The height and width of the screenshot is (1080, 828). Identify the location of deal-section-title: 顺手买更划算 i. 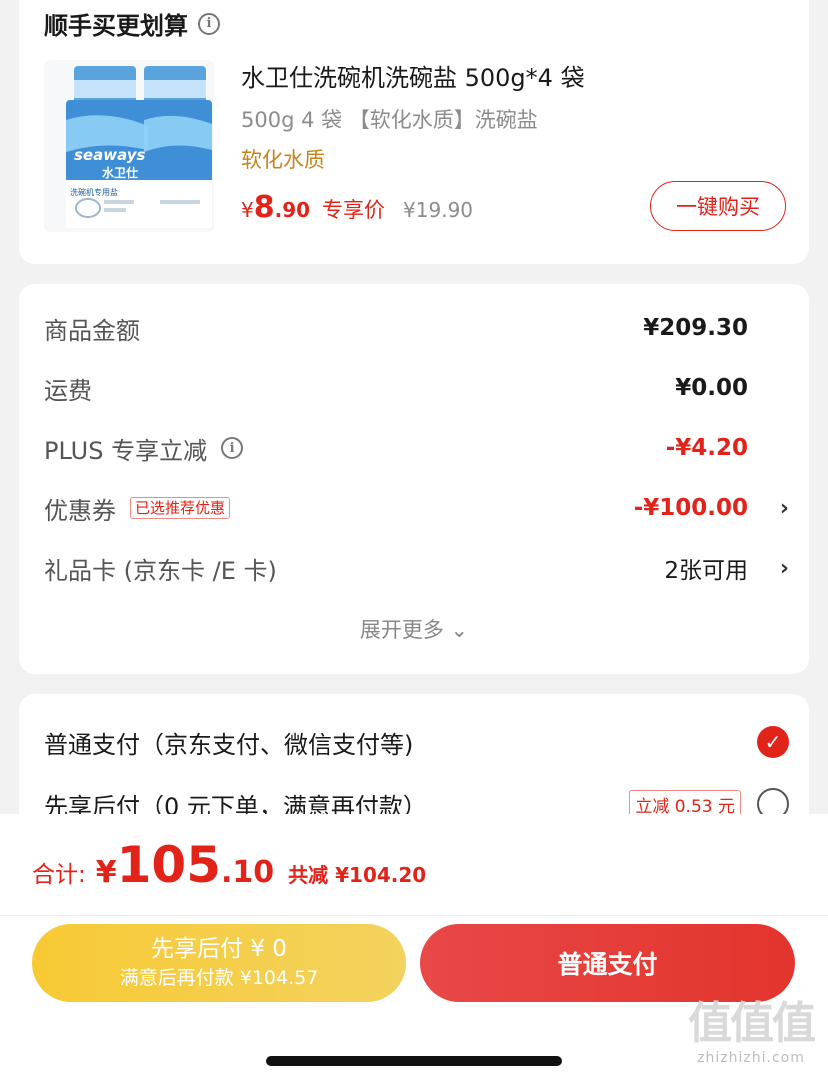
(132, 23).